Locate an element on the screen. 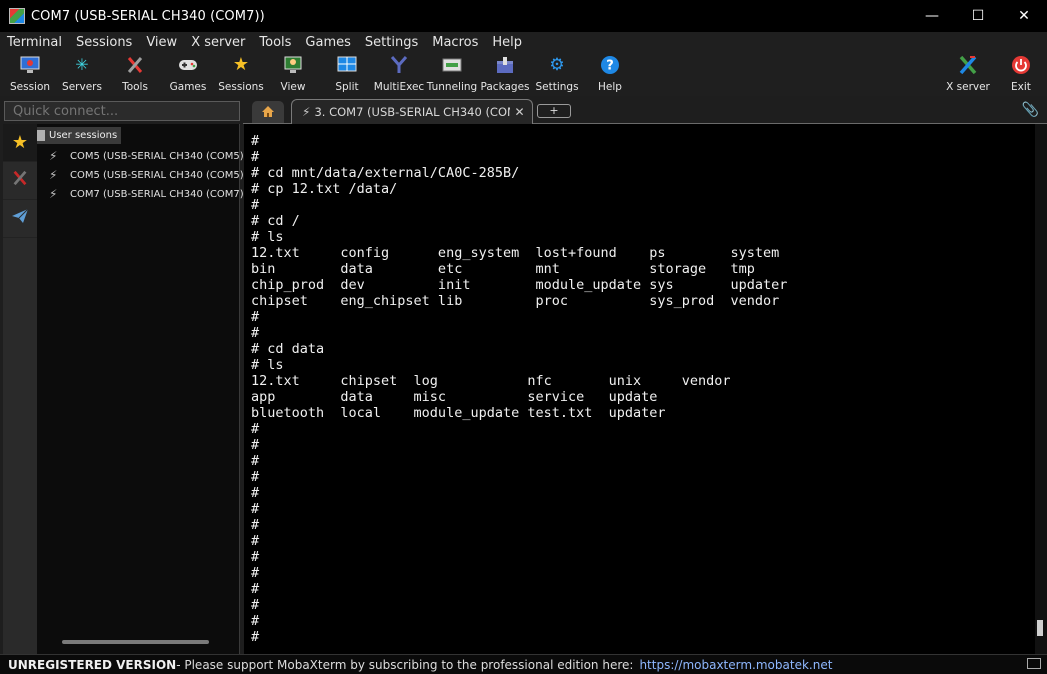 This screenshot has width=1047, height=674. title-bar: COM7 (USB-SERIAL CH340 (COM7)) — ☐ ✕ is located at coordinates (523, 16).